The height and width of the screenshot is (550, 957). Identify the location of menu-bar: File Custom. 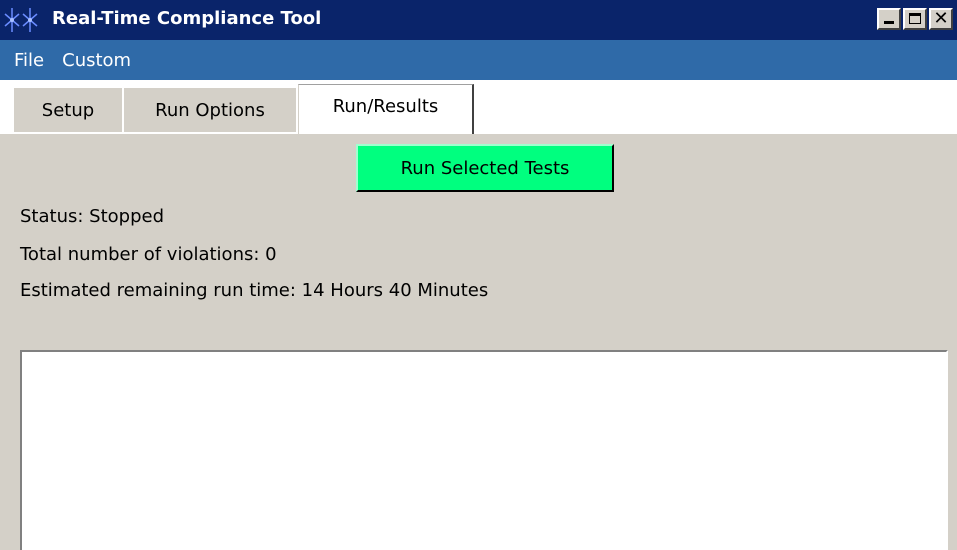
(478, 60).